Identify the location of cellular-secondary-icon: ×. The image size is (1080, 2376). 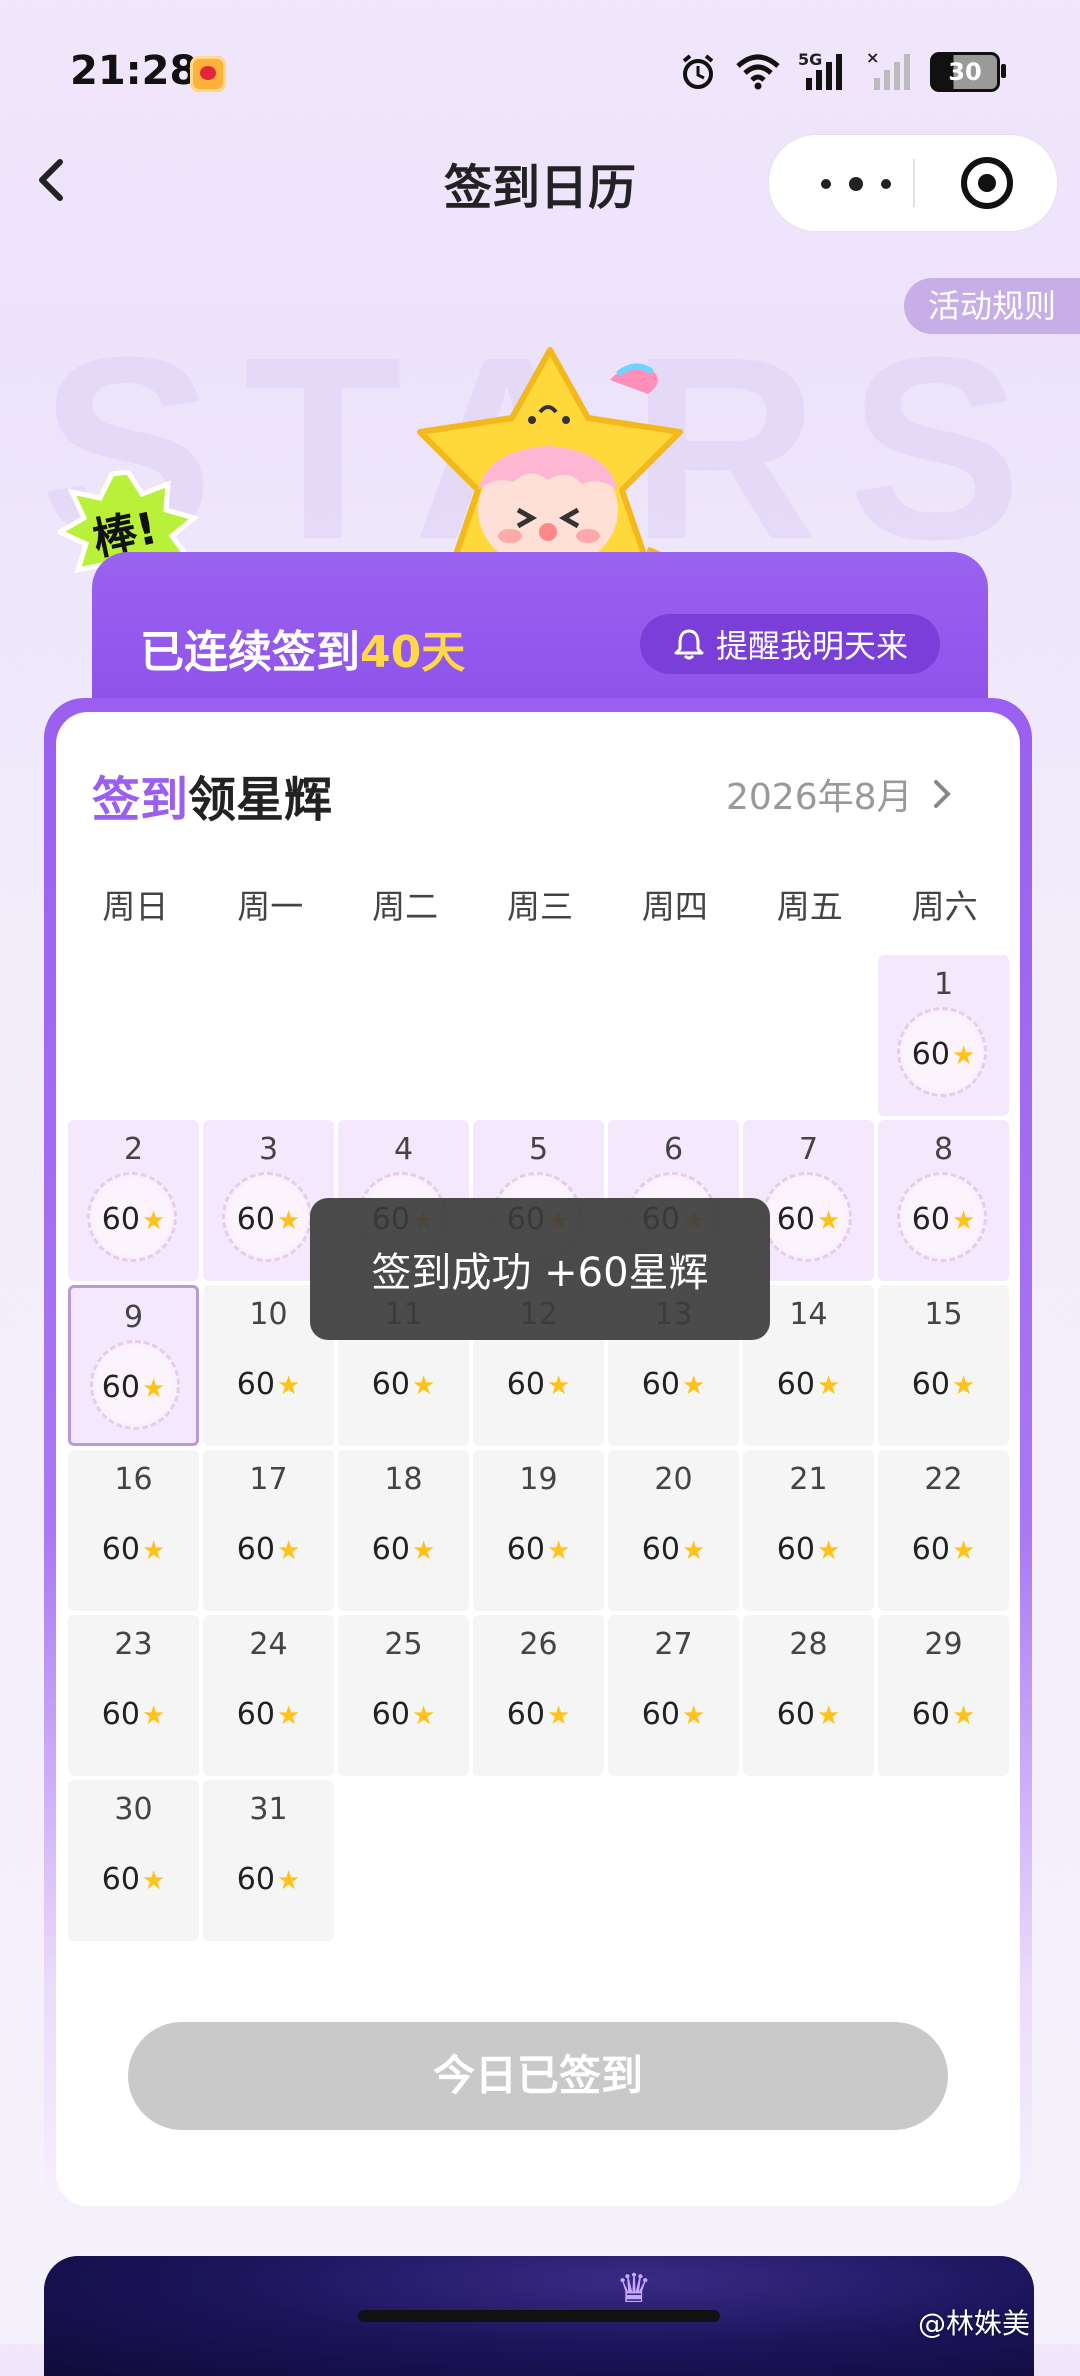
(889, 70).